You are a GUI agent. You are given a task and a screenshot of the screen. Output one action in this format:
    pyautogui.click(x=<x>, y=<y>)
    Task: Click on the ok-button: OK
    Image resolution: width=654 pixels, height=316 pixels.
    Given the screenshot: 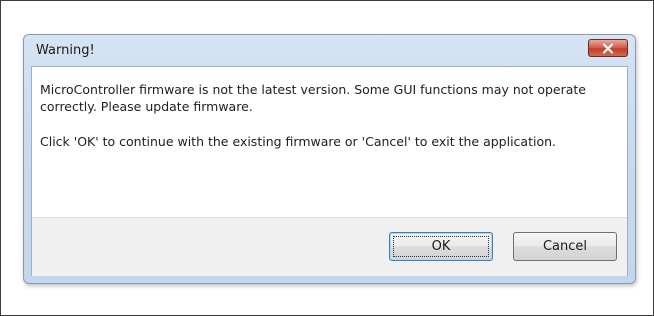 What is the action you would take?
    pyautogui.click(x=441, y=246)
    